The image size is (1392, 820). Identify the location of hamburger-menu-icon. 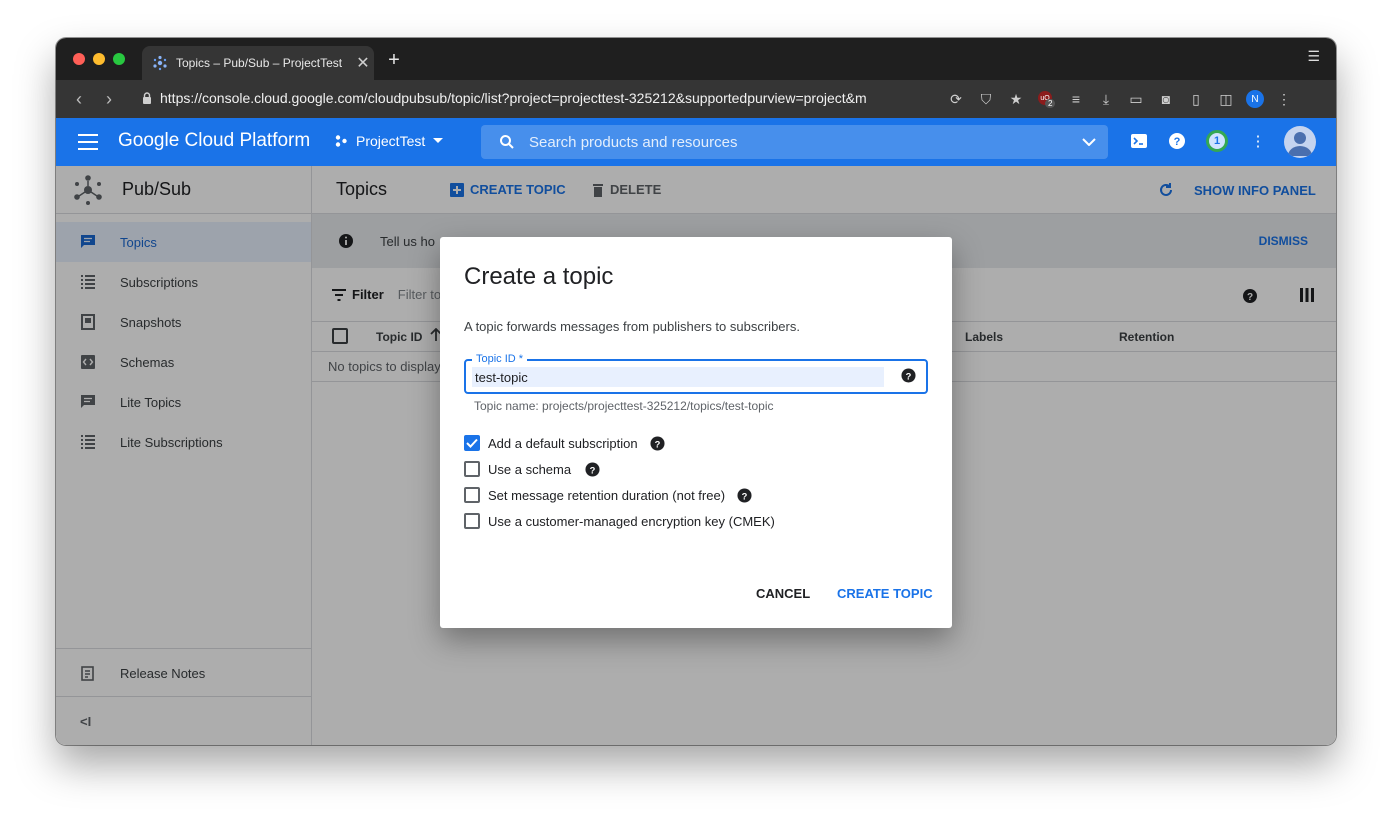
(88, 142).